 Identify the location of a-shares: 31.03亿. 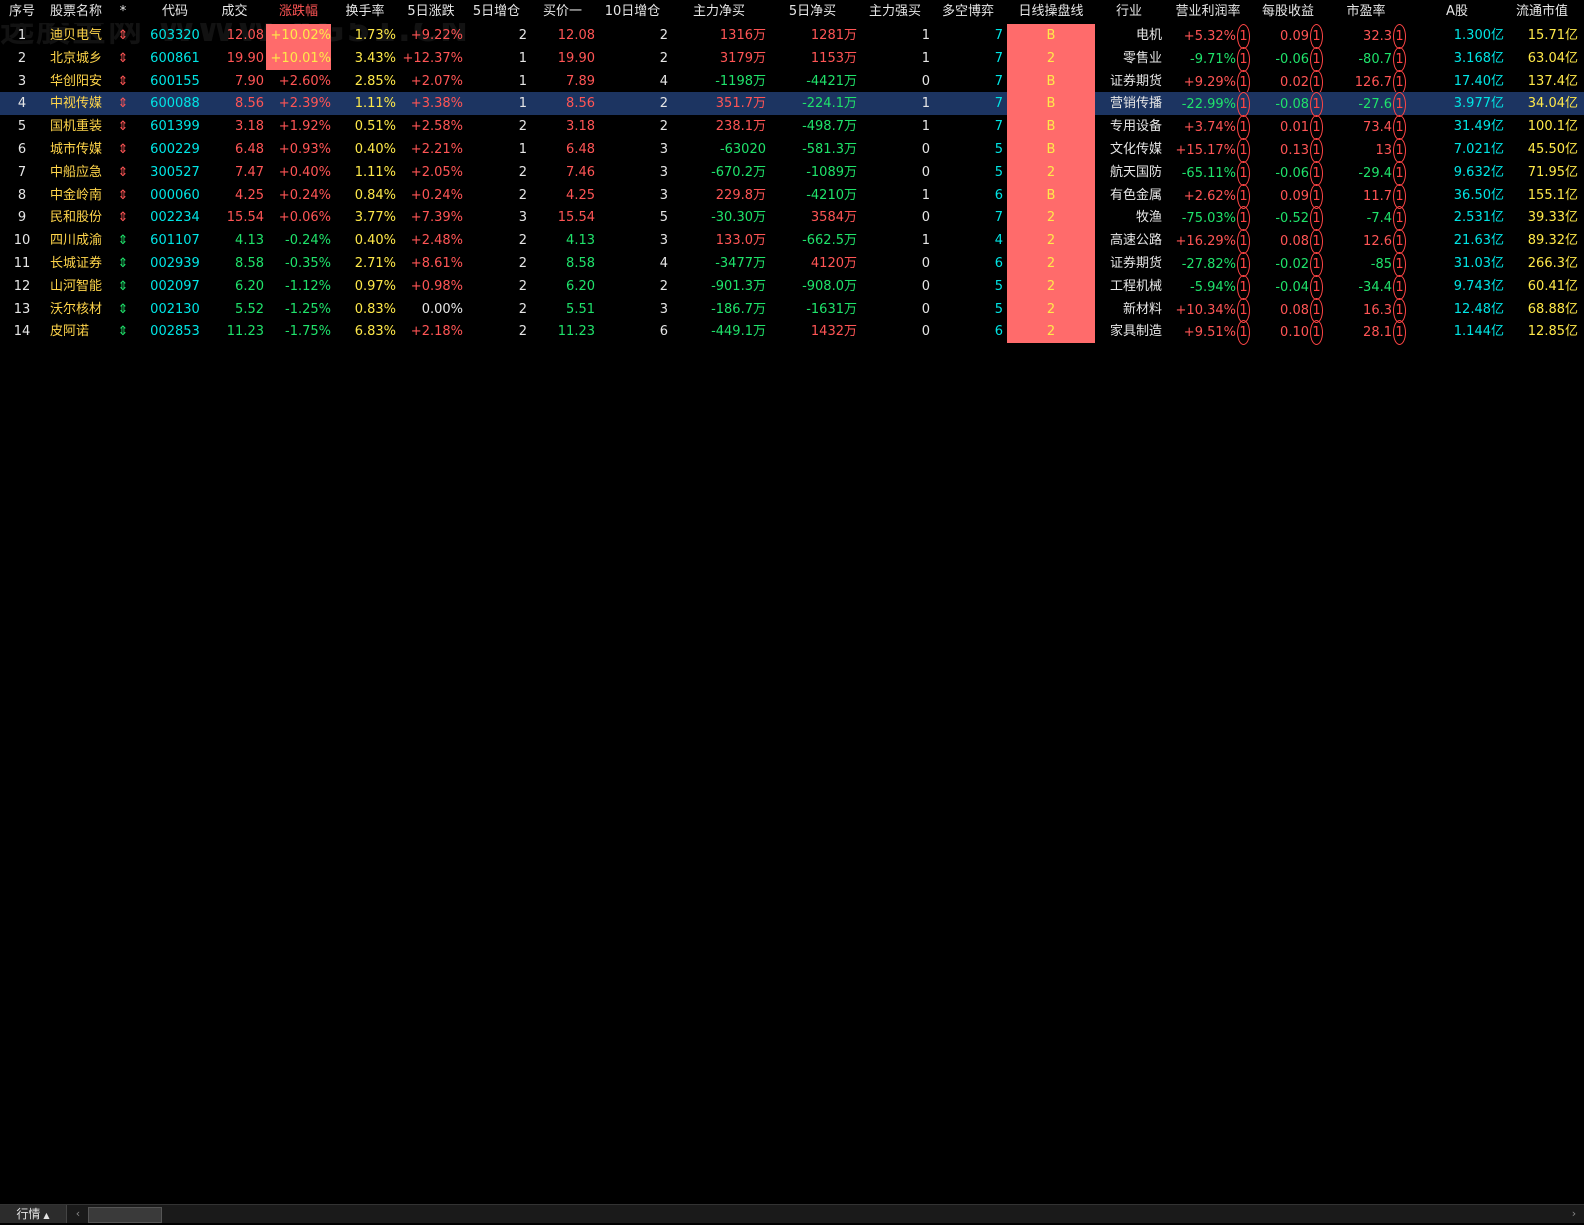
(1457, 263).